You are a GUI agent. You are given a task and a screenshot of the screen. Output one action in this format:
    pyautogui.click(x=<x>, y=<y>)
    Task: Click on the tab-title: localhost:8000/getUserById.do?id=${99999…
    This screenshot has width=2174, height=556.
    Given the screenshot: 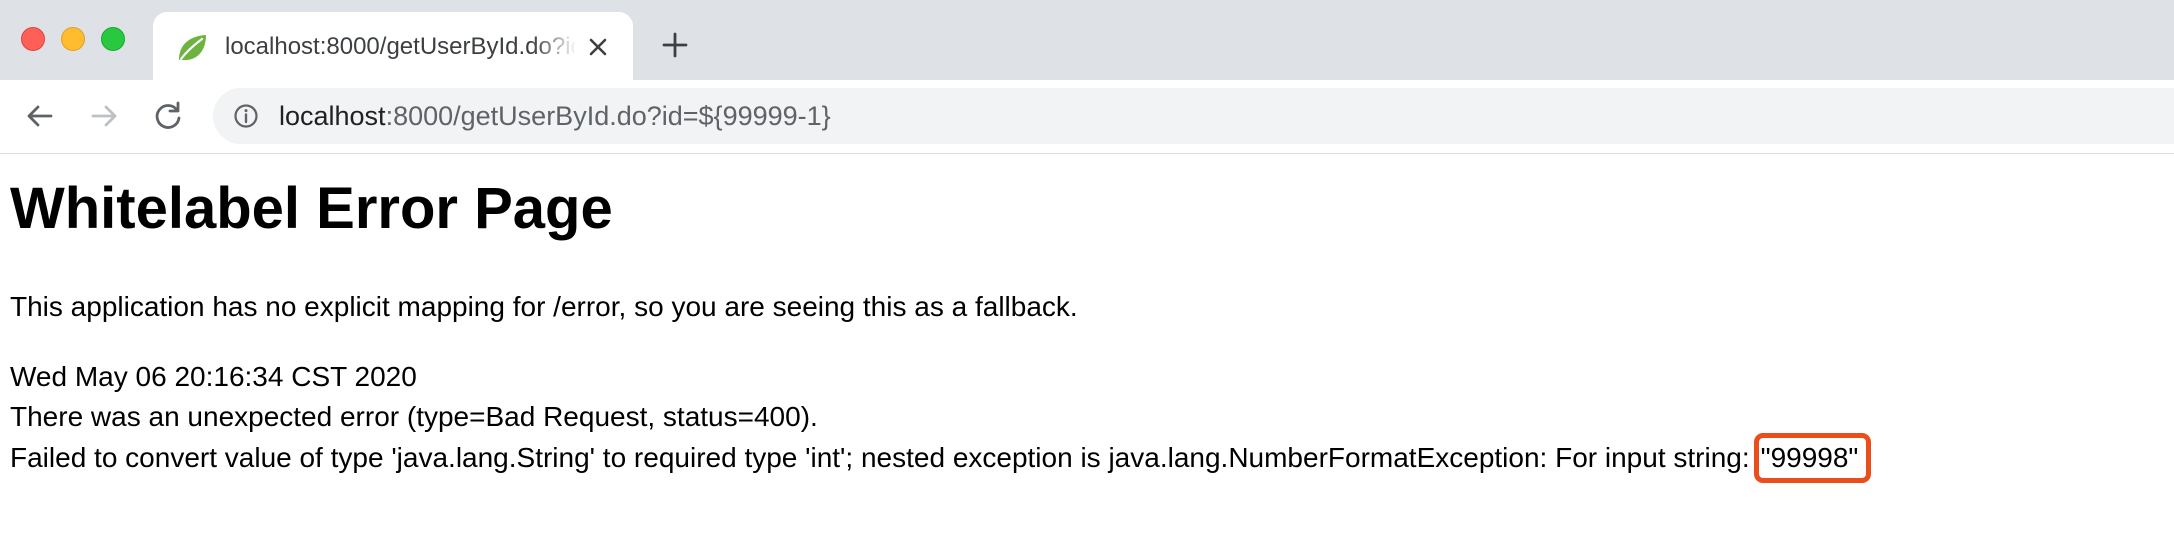 What is the action you would take?
    pyautogui.click(x=400, y=46)
    